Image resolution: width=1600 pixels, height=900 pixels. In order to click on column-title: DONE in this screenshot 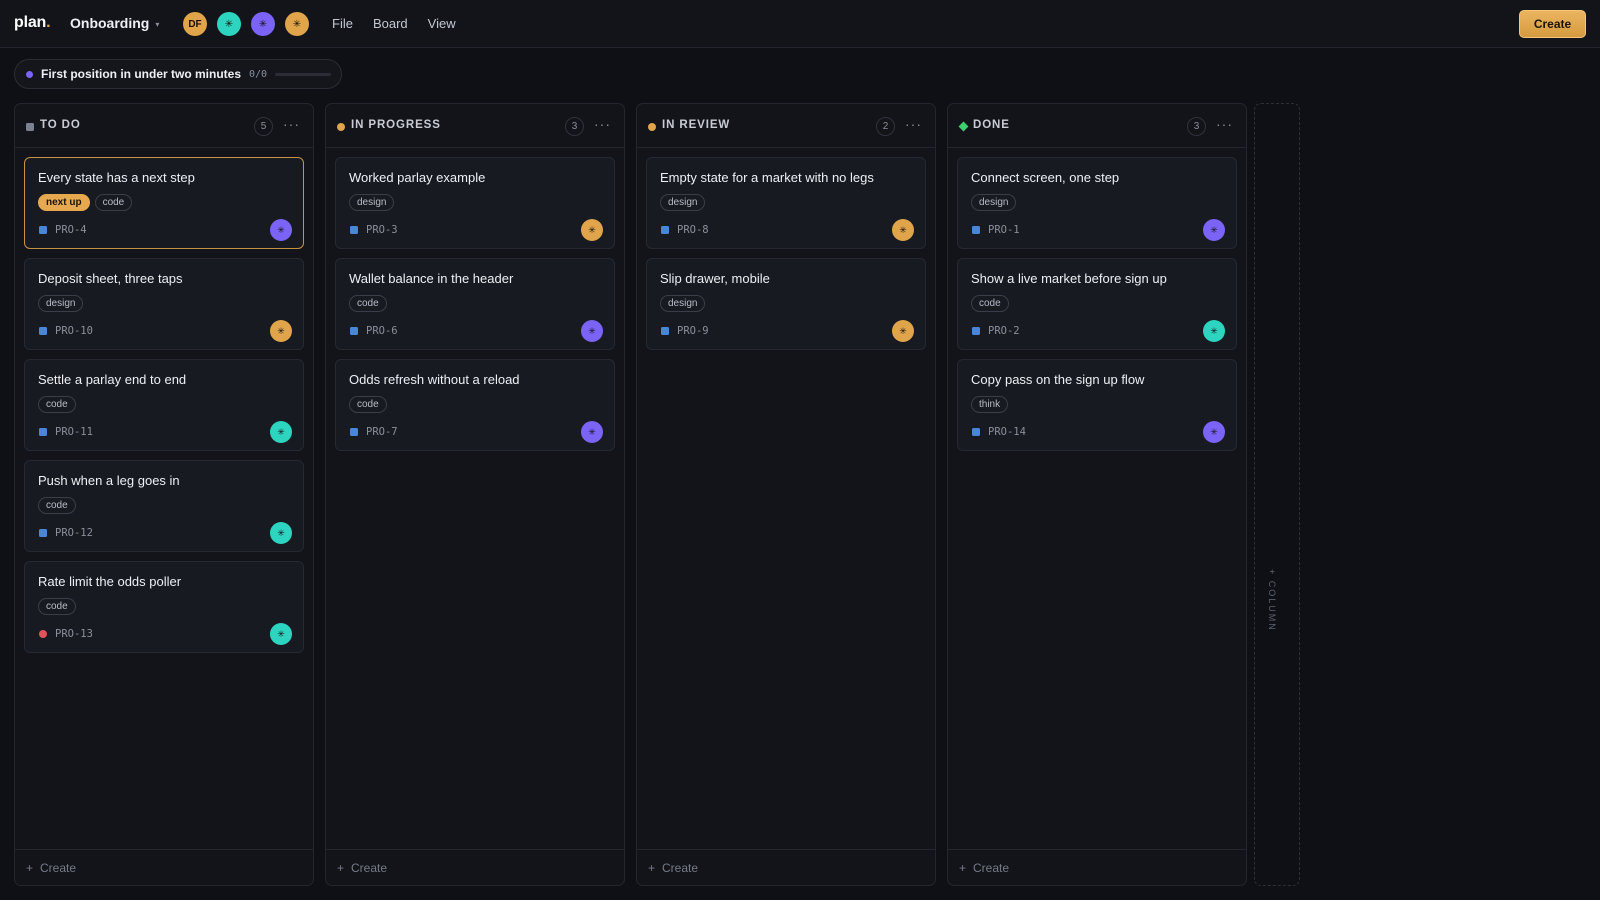, I will do `click(991, 125)`.